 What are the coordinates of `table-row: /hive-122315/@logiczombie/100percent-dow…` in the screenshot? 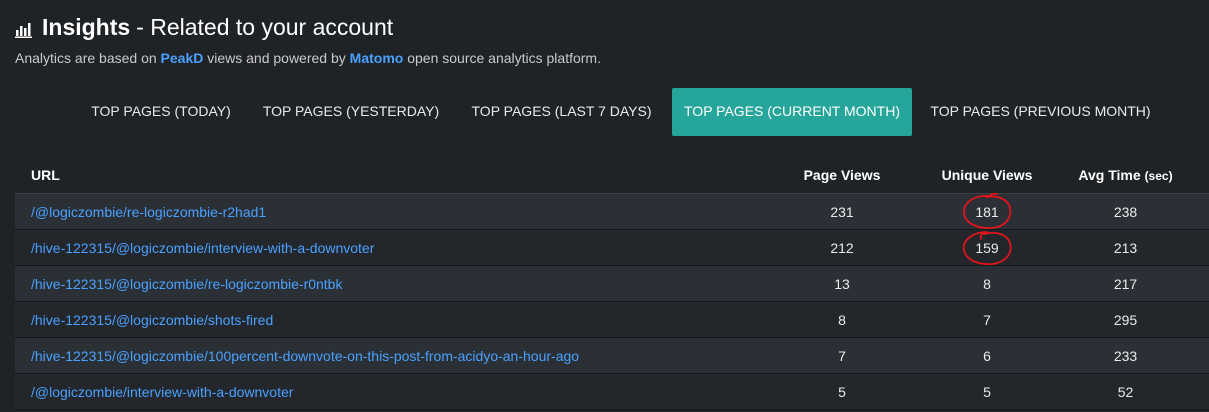 It's located at (612, 355).